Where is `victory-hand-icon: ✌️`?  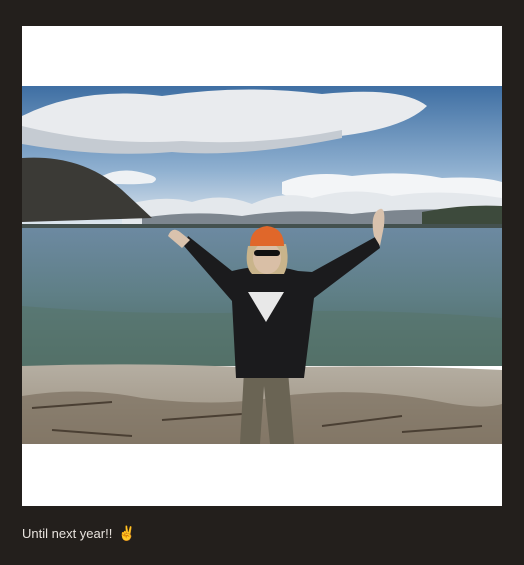 victory-hand-icon: ✌️ is located at coordinates (127, 533).